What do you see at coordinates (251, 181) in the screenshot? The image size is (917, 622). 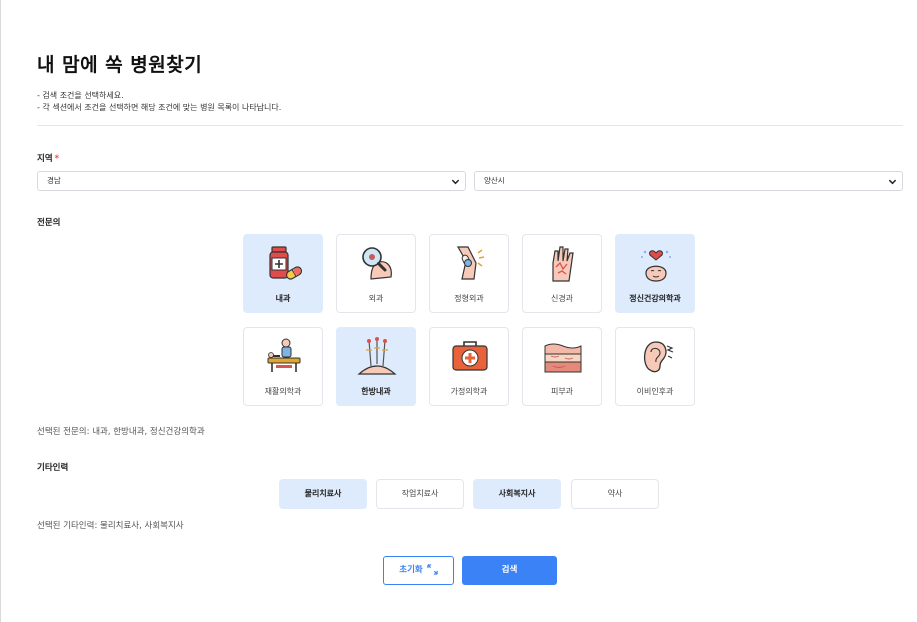 I see `province-select: 경남` at bounding box center [251, 181].